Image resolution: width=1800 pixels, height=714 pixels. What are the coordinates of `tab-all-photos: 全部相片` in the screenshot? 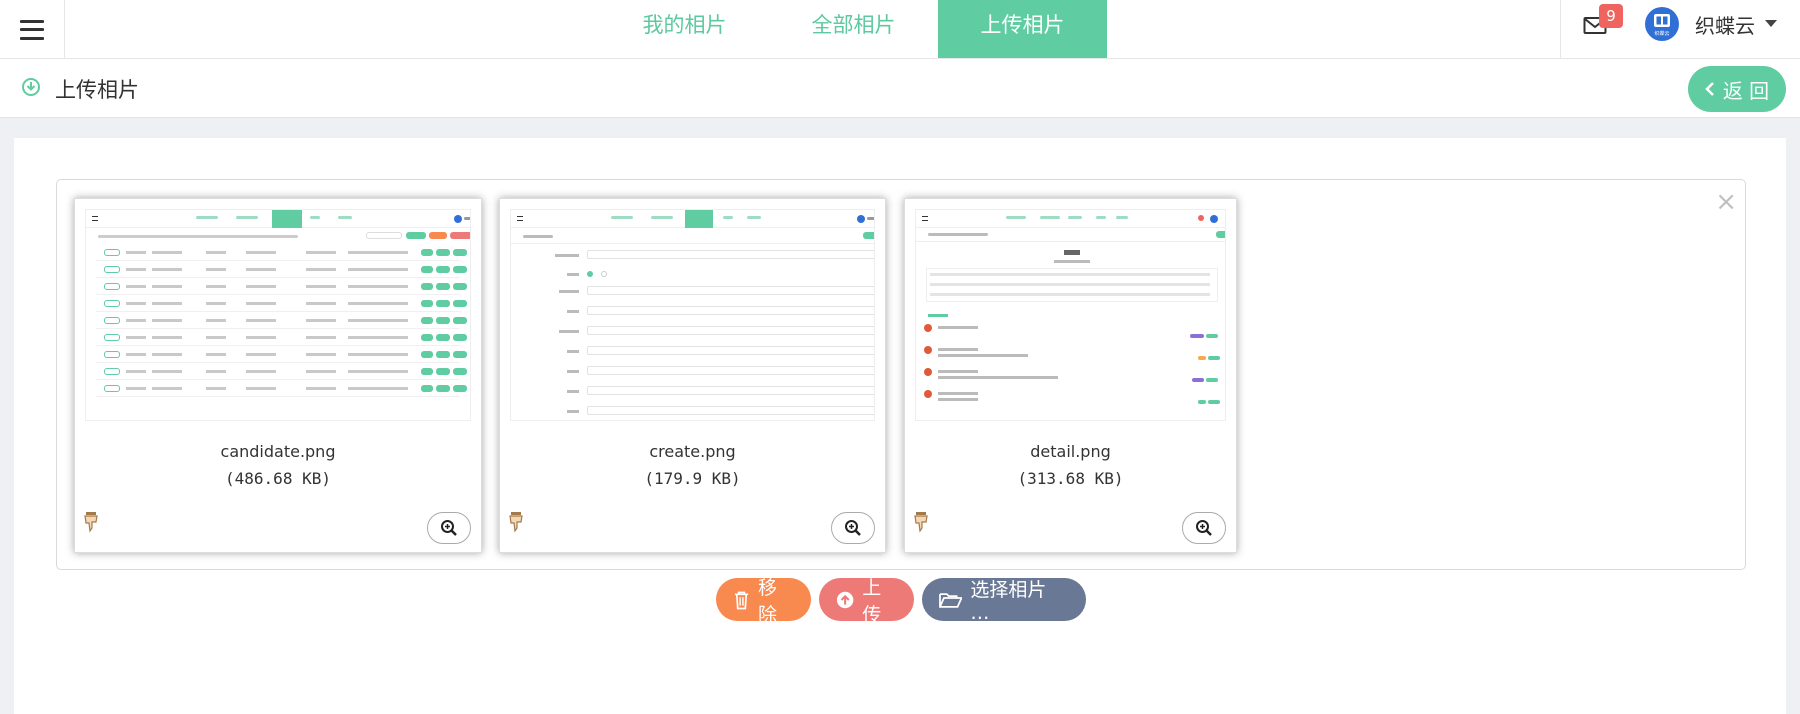 It's located at (853, 29).